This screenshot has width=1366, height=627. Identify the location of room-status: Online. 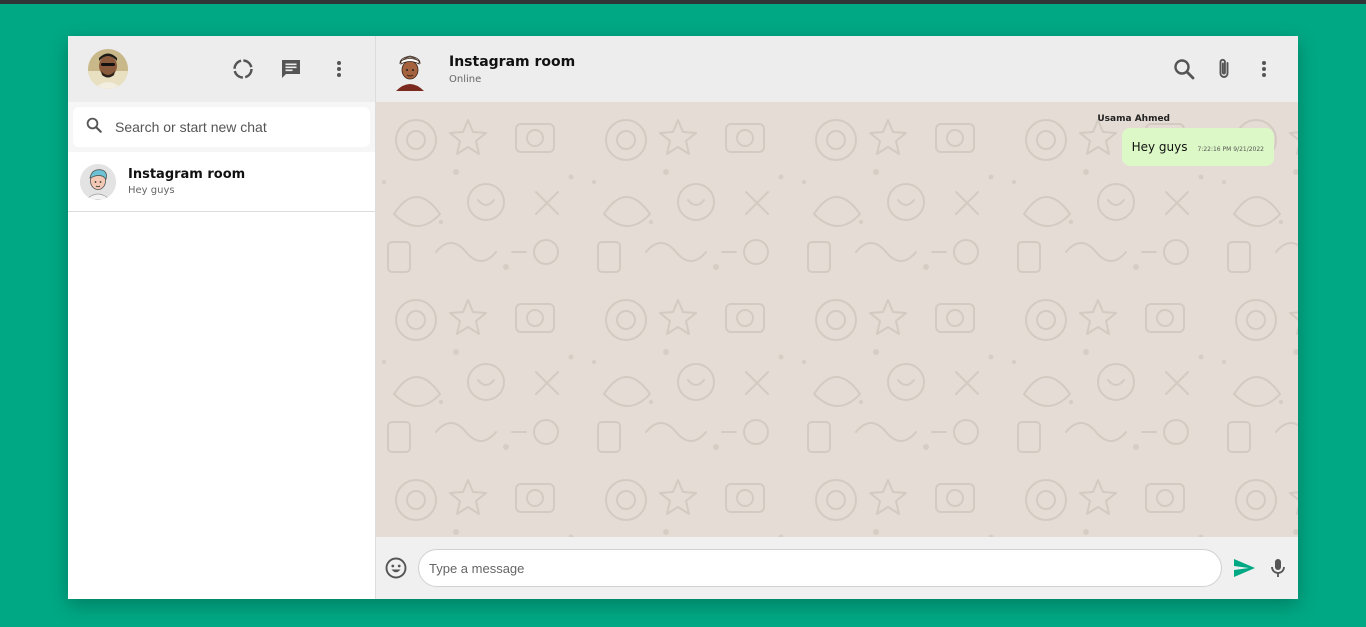
(465, 79).